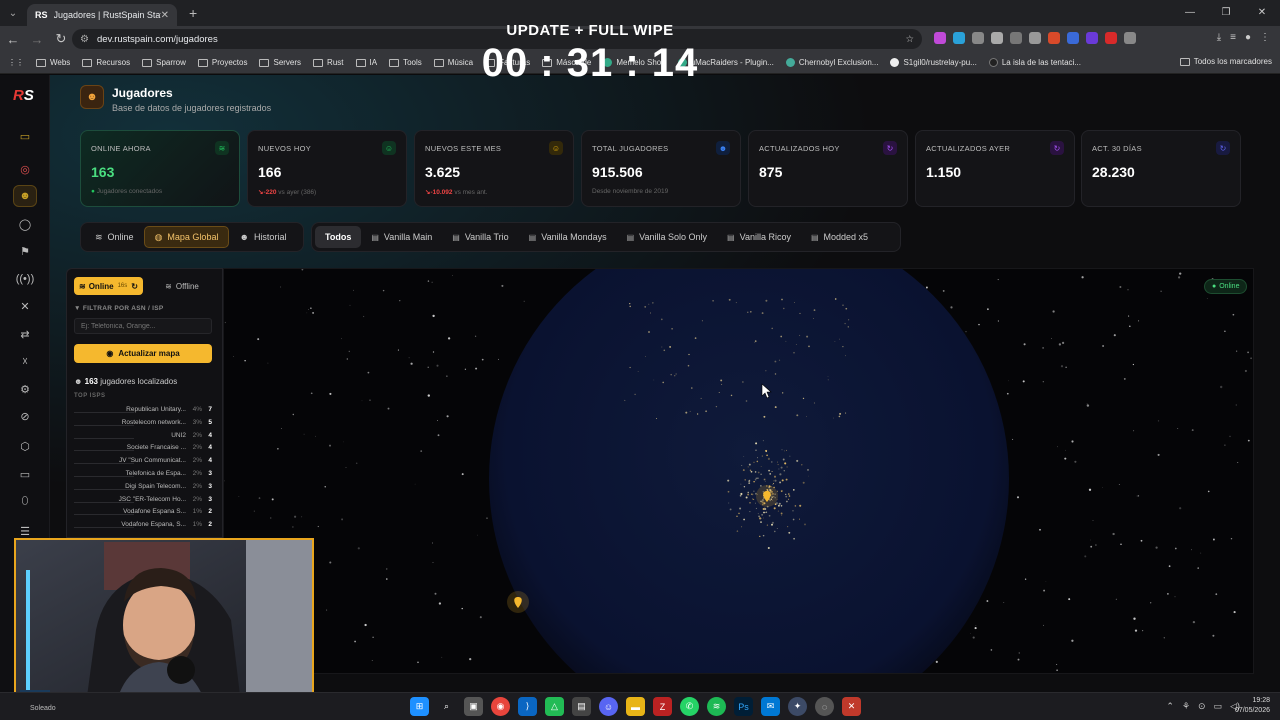 The image size is (1280, 720). What do you see at coordinates (182, 286) in the screenshot?
I see `offline-toggle: ≋ Offline` at bounding box center [182, 286].